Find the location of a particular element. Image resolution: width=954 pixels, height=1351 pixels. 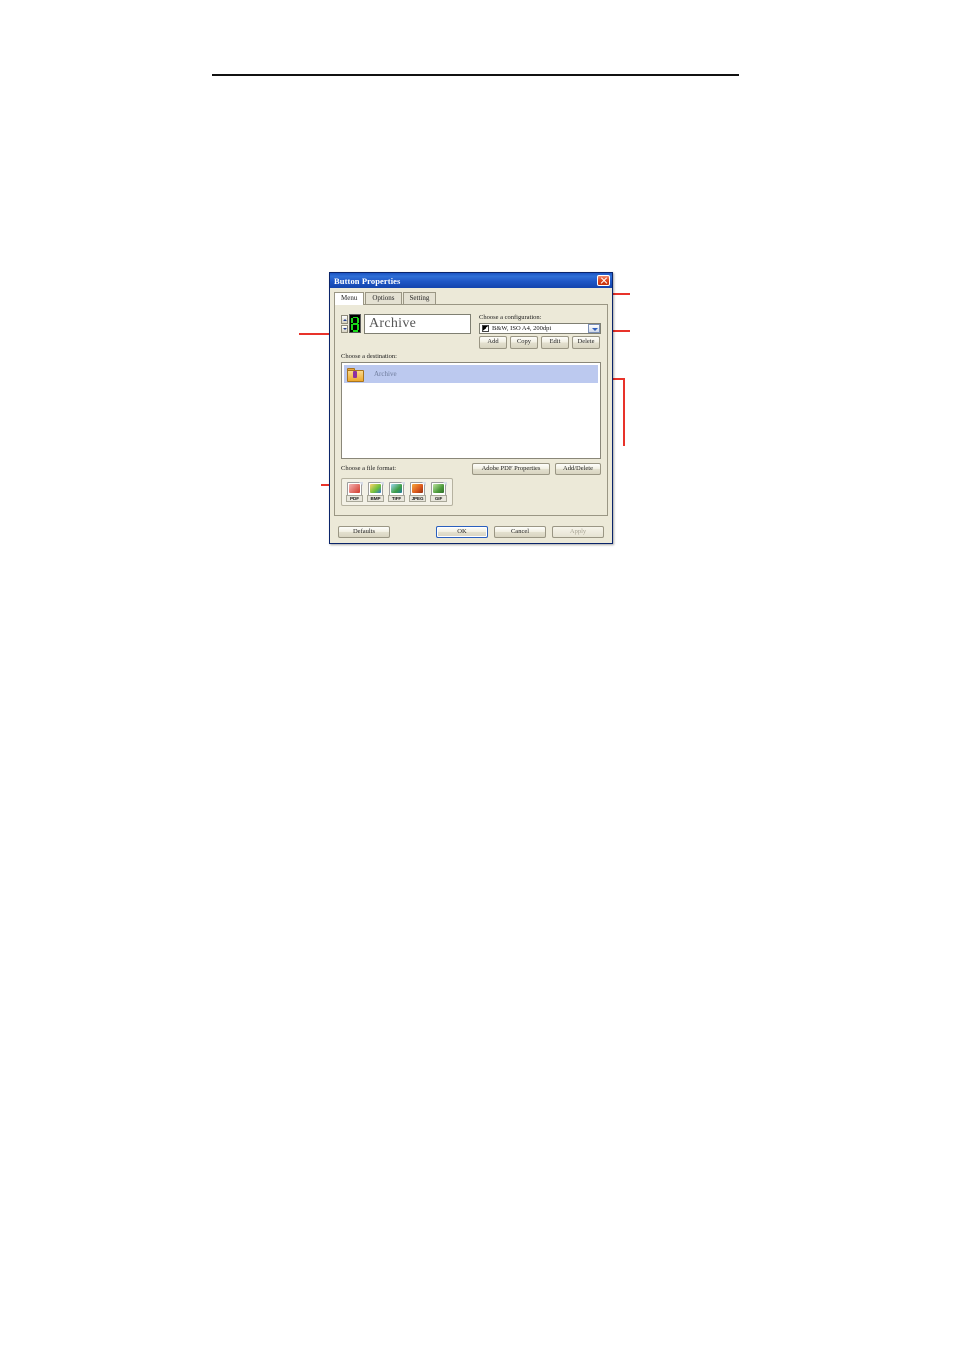

configuration-selected-value: B&W, ISO A4, 200dpi is located at coordinates (522, 328).